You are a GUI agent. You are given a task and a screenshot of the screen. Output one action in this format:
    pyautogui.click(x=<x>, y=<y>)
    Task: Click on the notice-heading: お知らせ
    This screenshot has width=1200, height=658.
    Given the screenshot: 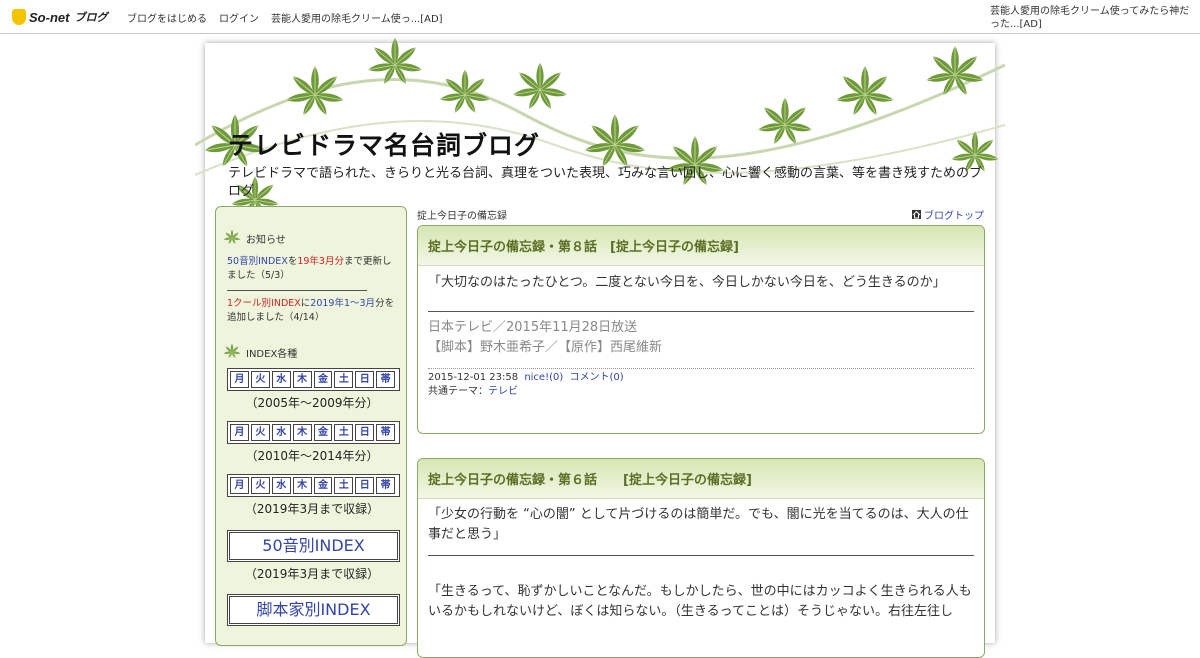 What is the action you would take?
    pyautogui.click(x=313, y=238)
    